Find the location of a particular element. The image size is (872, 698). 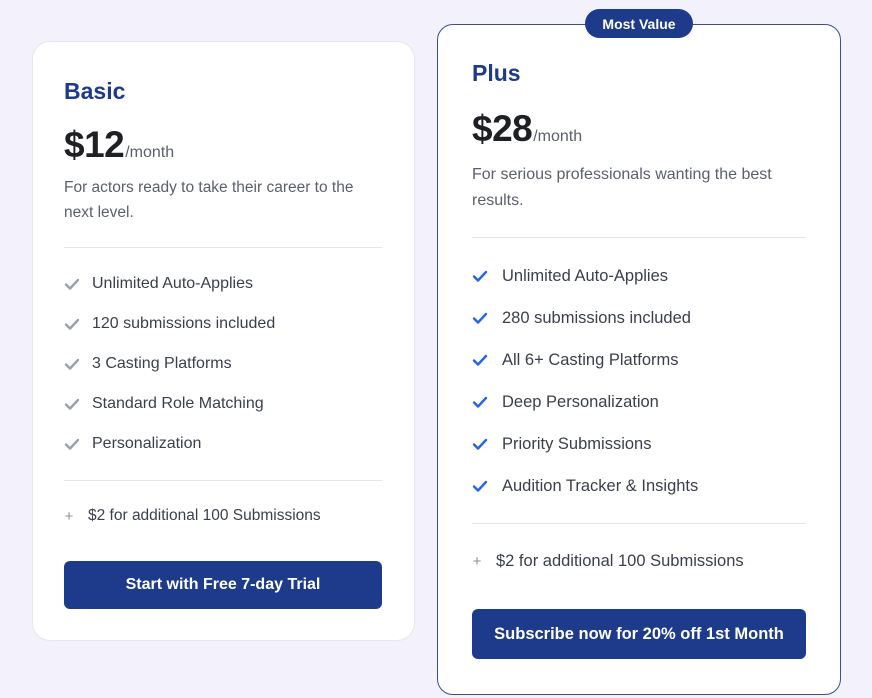

feature-label: 3 Casting Platforms is located at coordinates (162, 363).